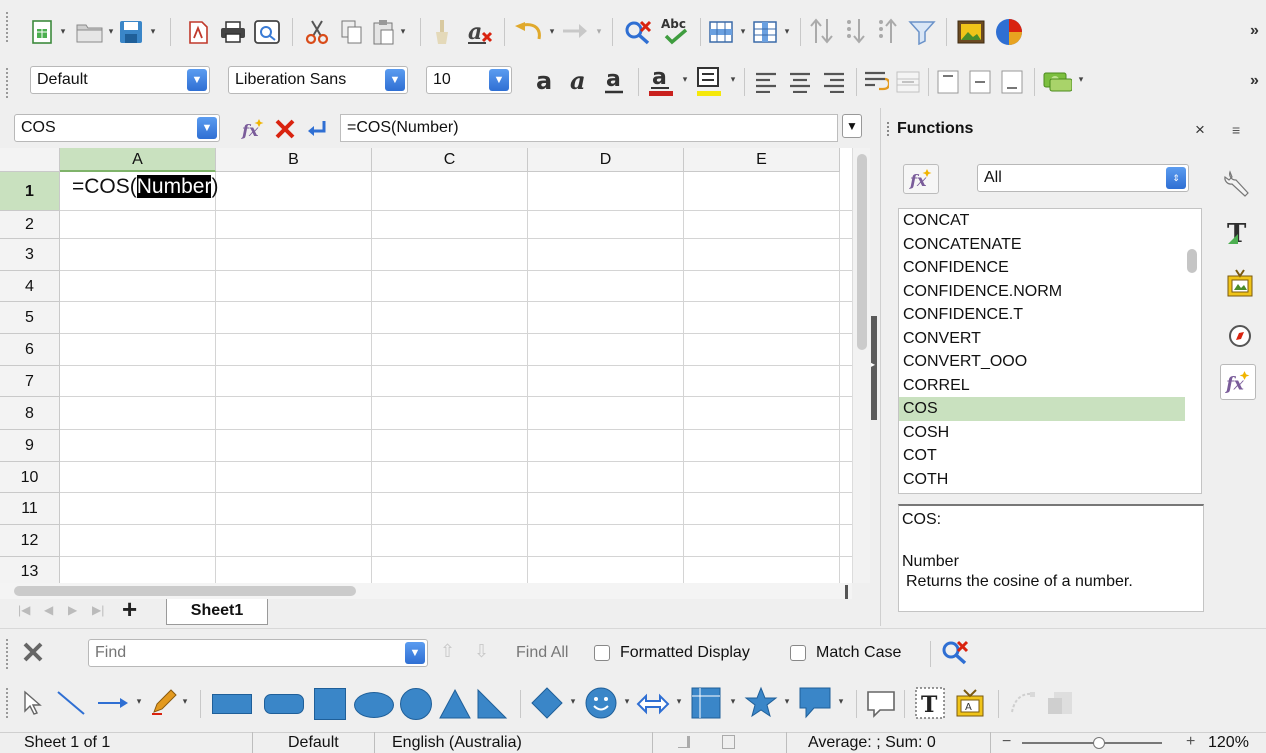  Describe the element at coordinates (253, 129) in the screenshot. I see `function-wizard-icon: fx` at that location.